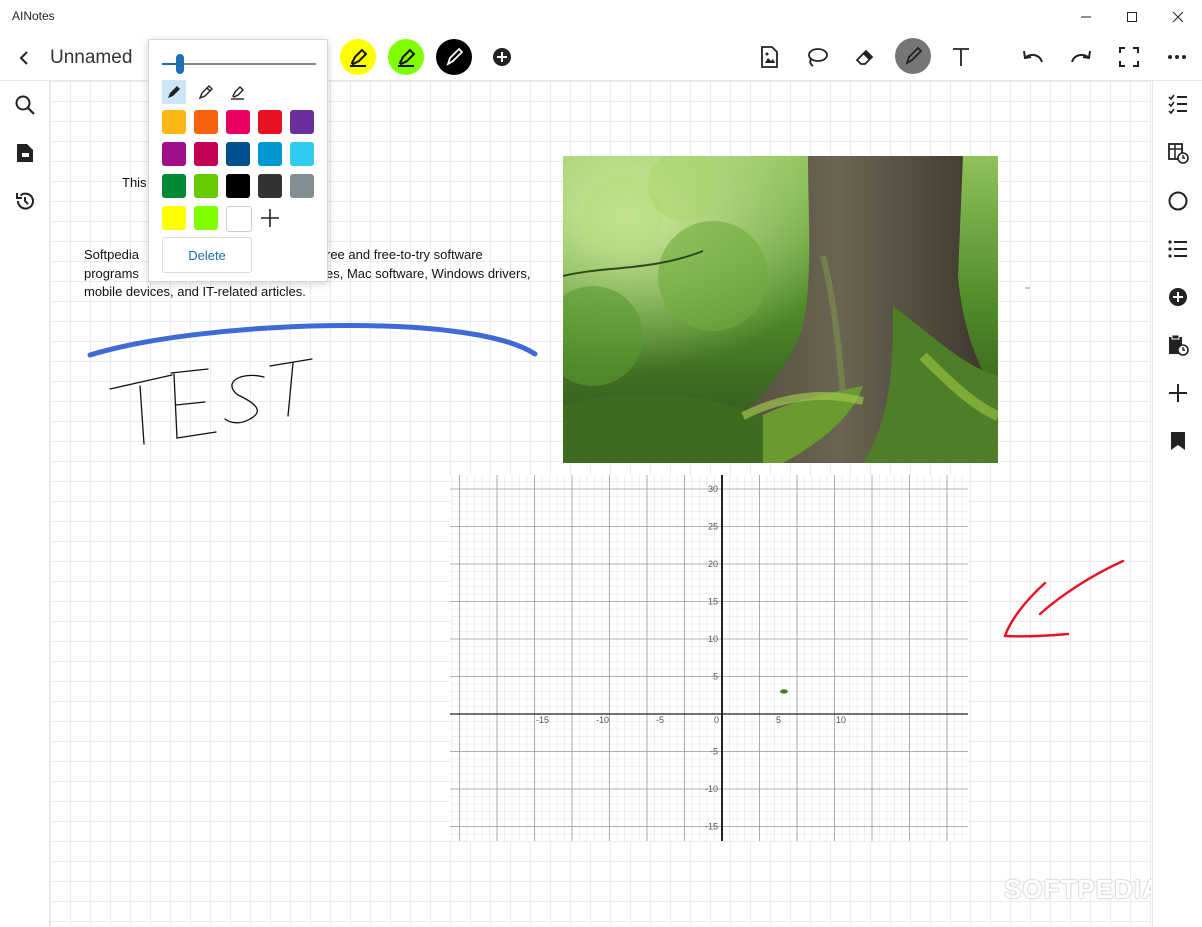 The height and width of the screenshot is (927, 1202). What do you see at coordinates (716, 720) in the screenshot?
I see `graph-x-tick-label: 0` at bounding box center [716, 720].